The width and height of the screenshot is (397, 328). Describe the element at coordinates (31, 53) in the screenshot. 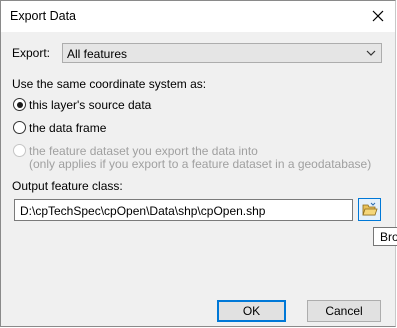

I see `export-label: Export:` at that location.